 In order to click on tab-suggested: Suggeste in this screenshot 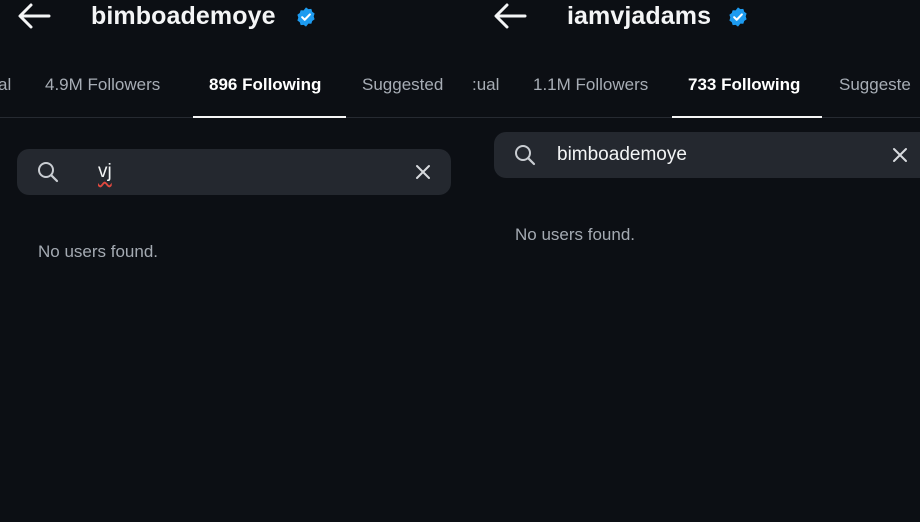, I will do `click(875, 85)`.